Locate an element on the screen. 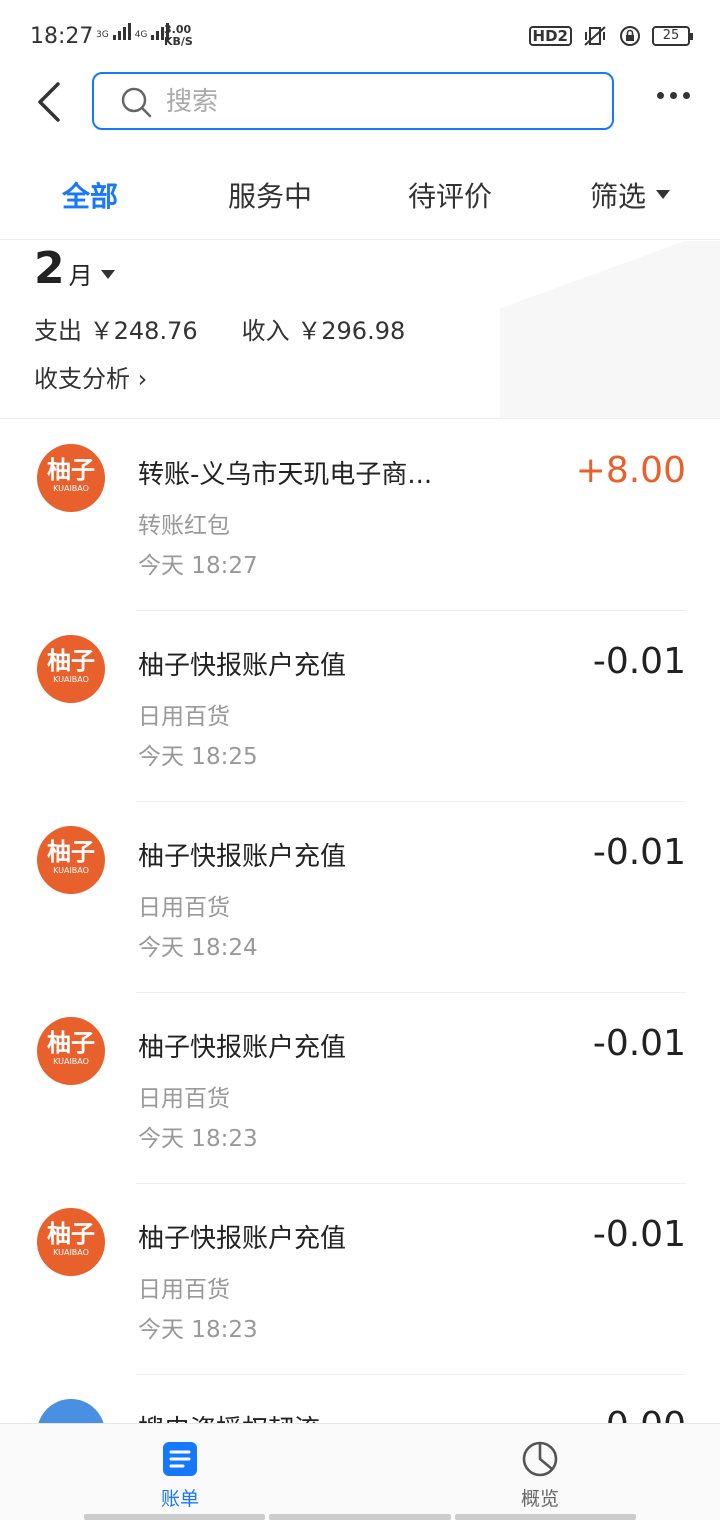  pie-chart-icon is located at coordinates (540, 1459).